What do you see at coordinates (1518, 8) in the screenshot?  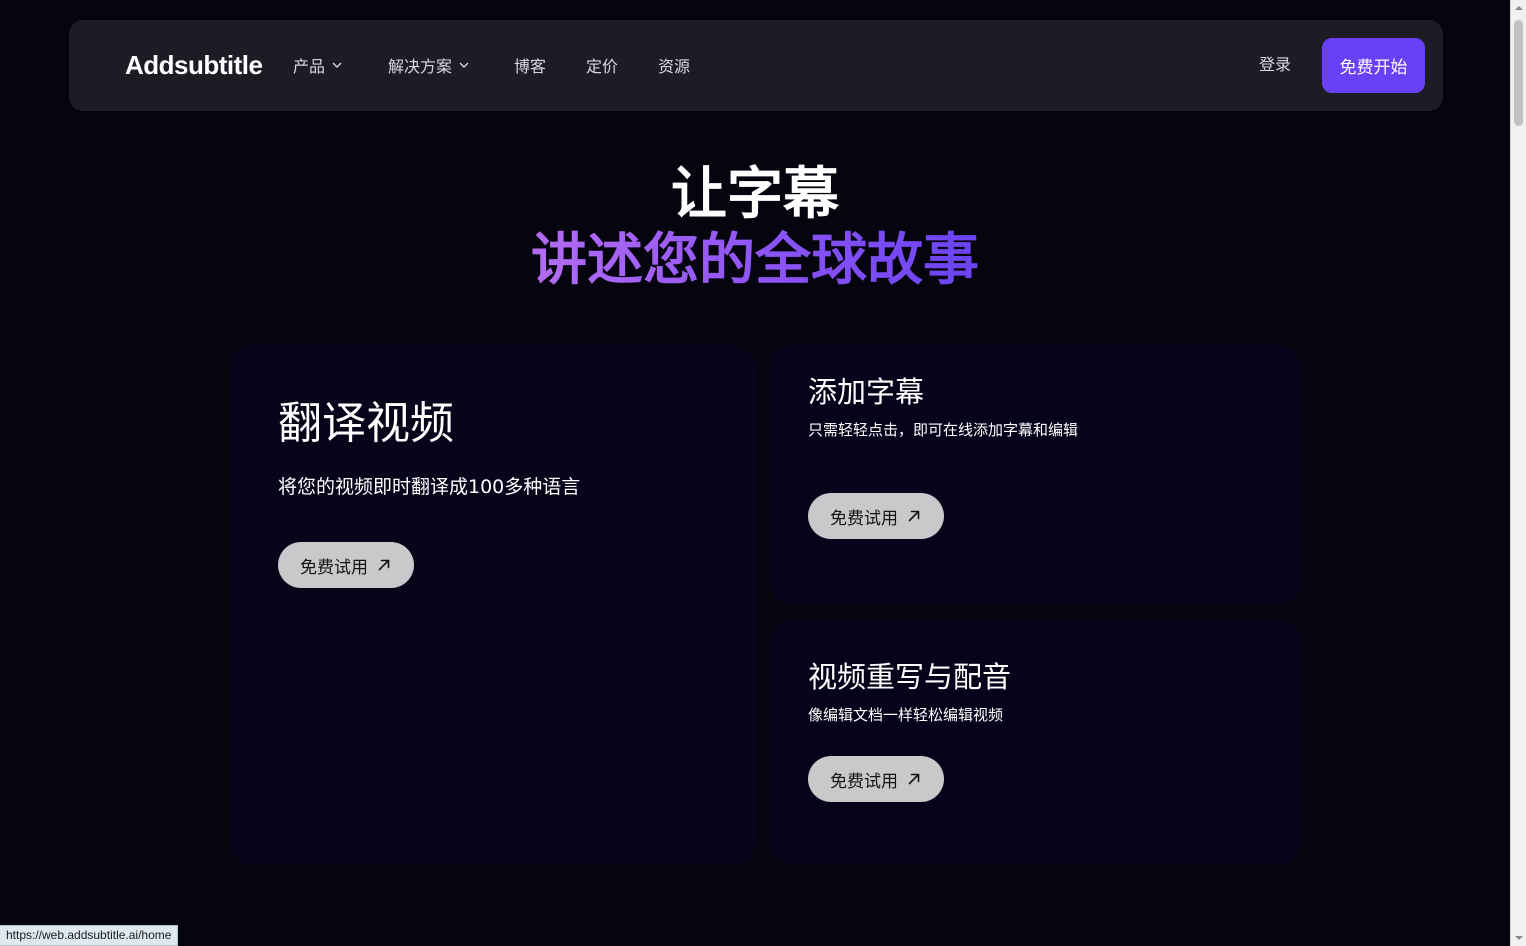 I see `scroll-up-arrow-icon` at bounding box center [1518, 8].